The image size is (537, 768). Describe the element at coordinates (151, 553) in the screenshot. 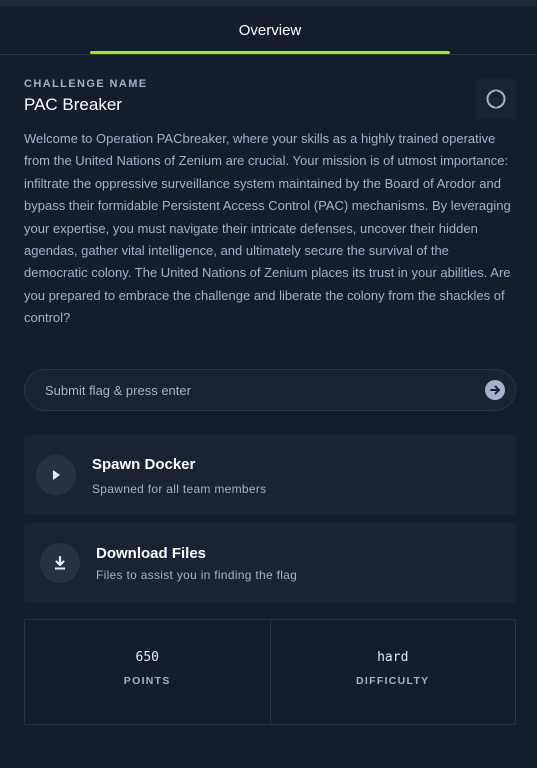

I see `download-files-title: Download Files` at that location.